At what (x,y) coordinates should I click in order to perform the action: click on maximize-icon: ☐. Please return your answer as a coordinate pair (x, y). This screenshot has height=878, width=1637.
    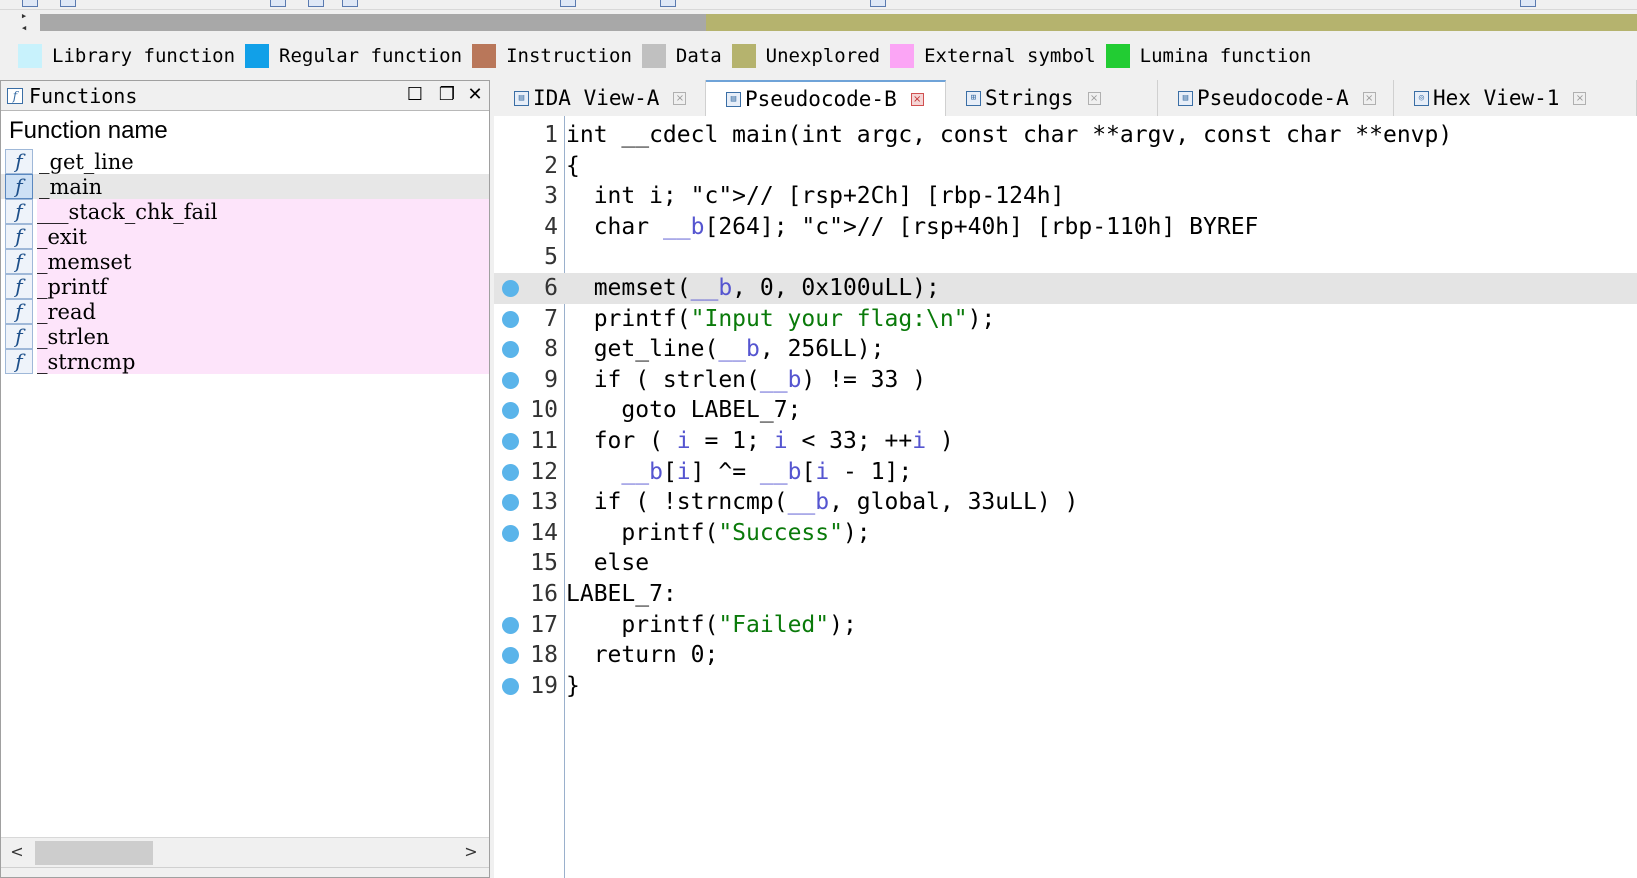
    Looking at the image, I should click on (415, 96).